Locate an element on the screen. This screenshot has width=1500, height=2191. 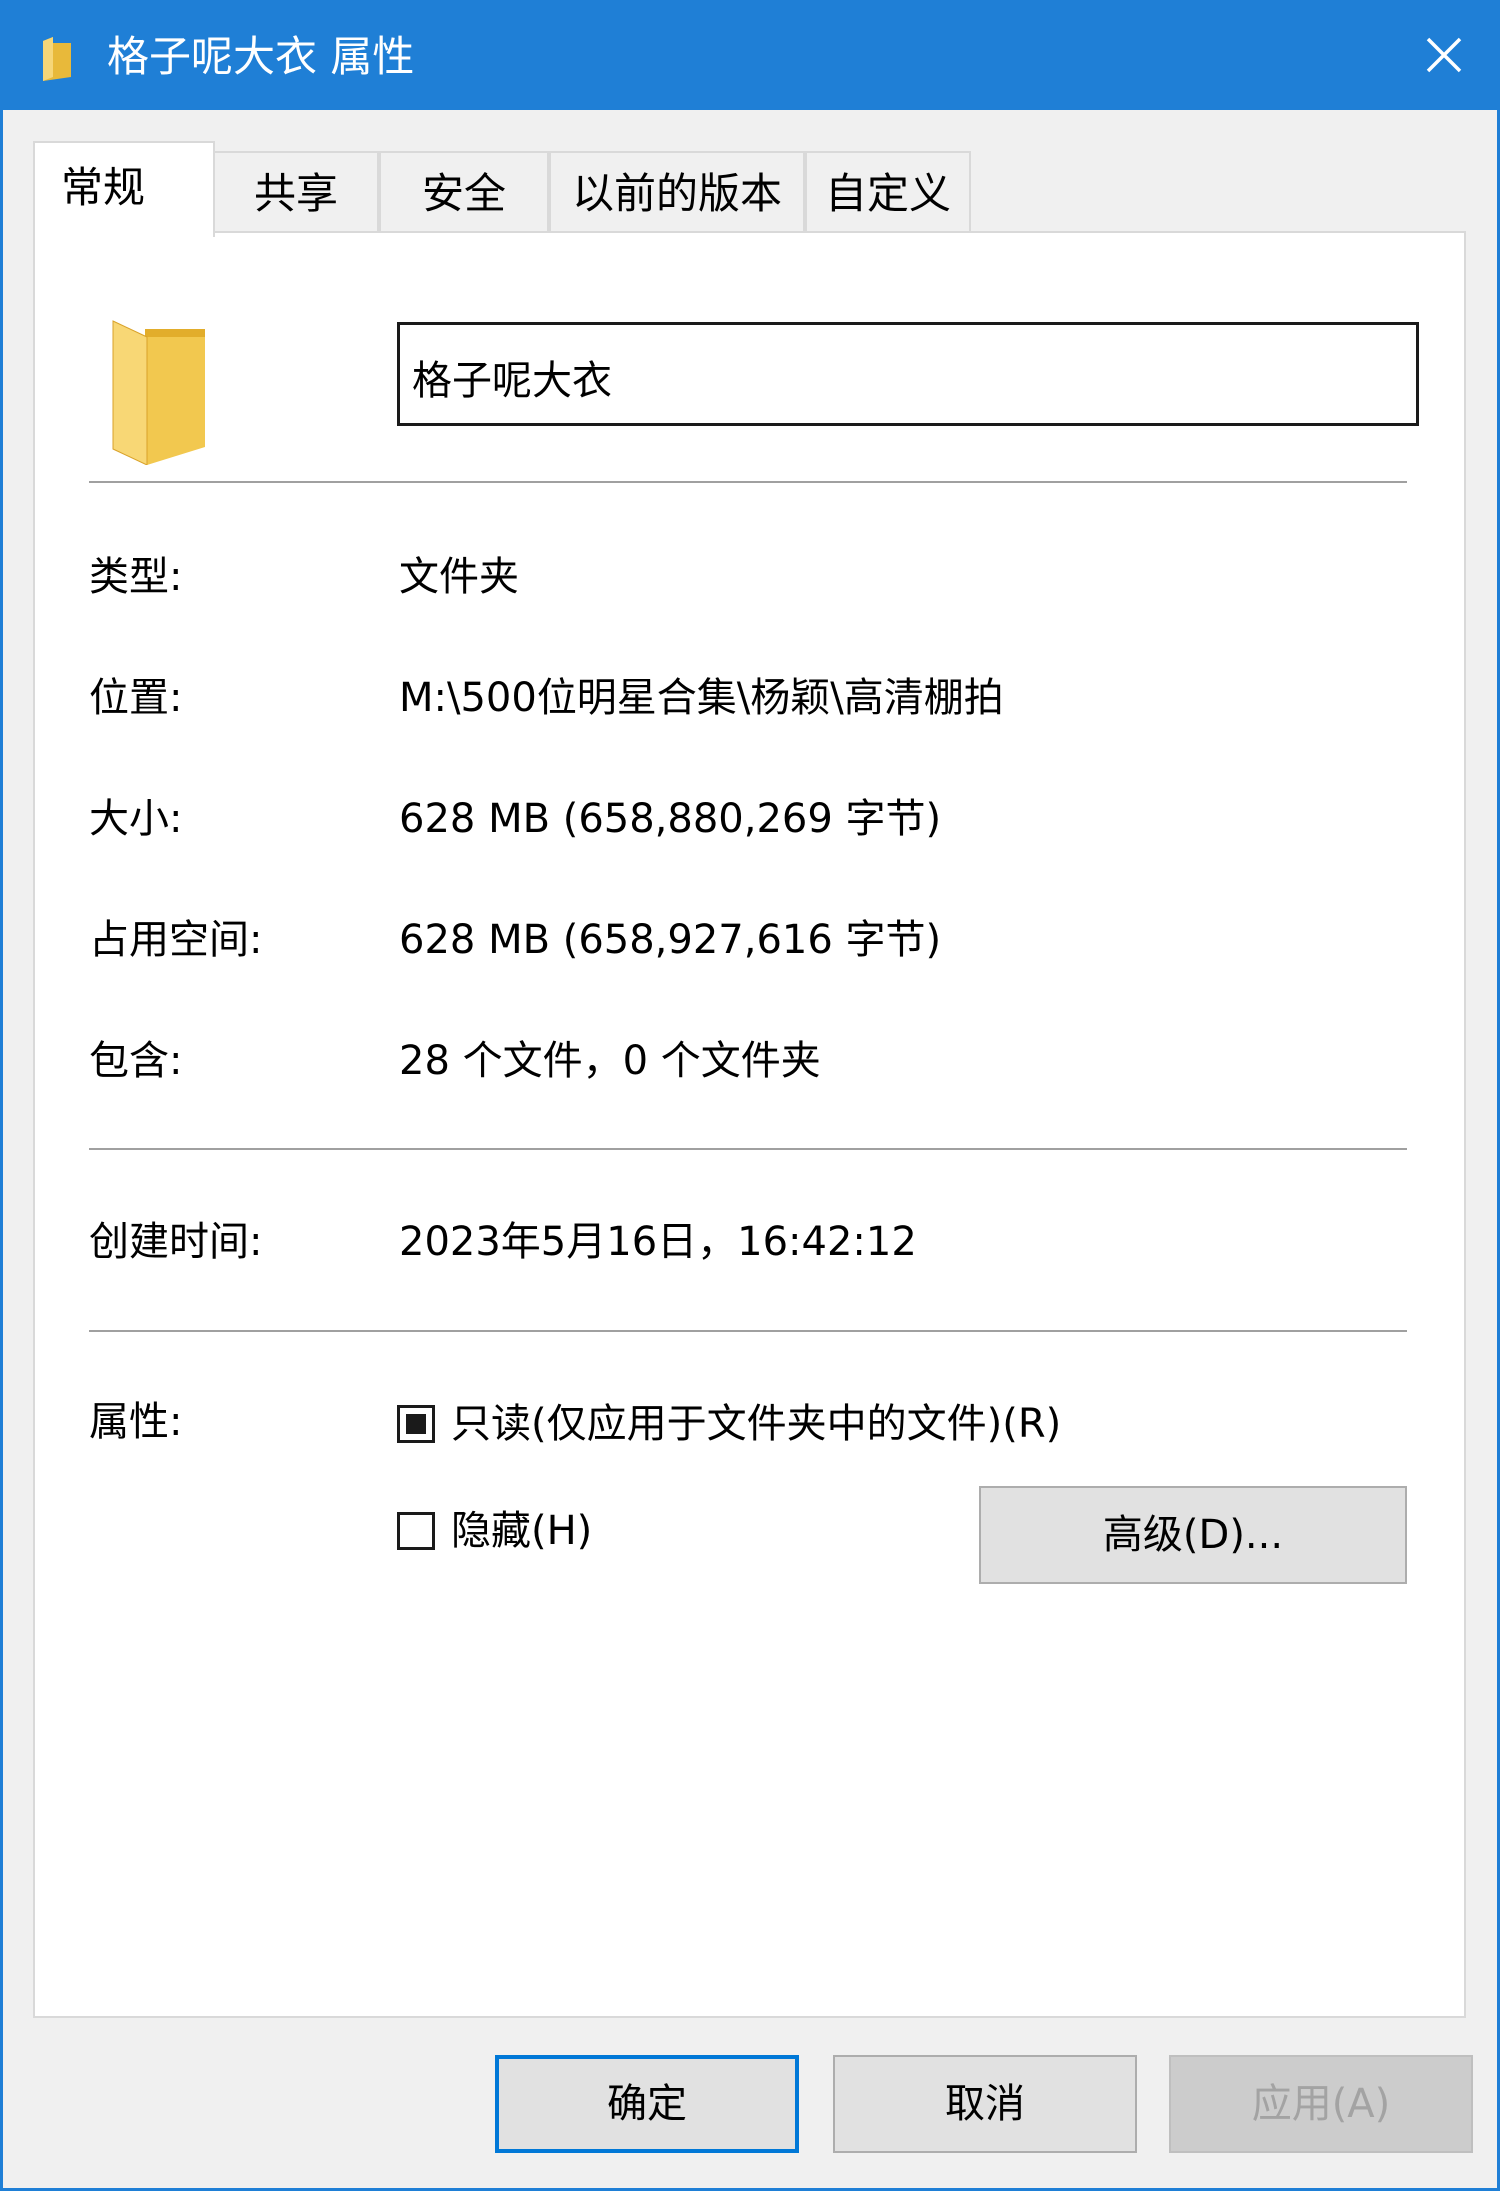
tab-general: 常规 is located at coordinates (124, 189).